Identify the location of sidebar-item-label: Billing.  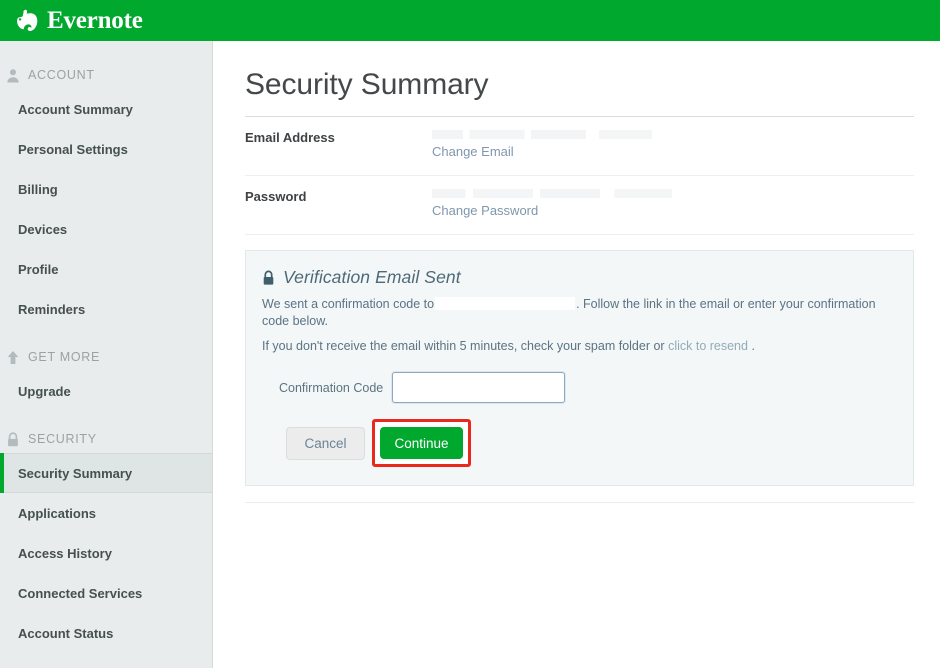
(38, 189).